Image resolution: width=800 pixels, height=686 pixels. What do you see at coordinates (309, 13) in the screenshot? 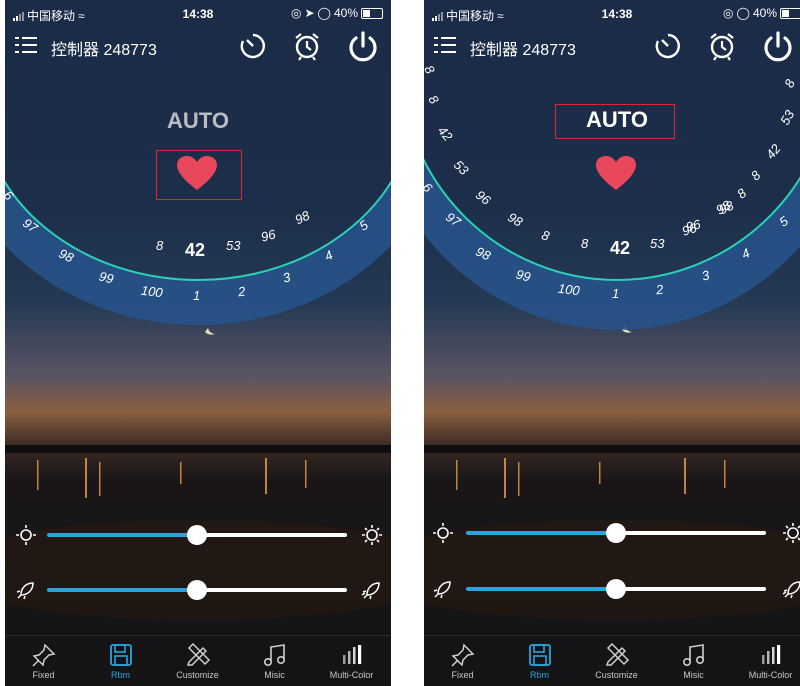
I see `location-icon: ➤` at bounding box center [309, 13].